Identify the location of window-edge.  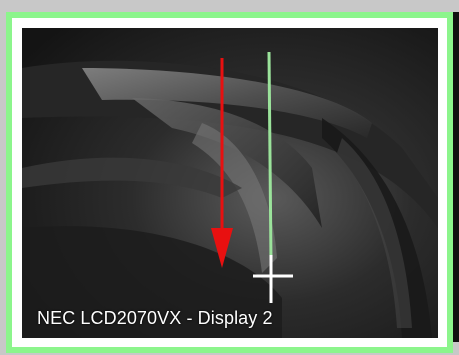
(456, 177).